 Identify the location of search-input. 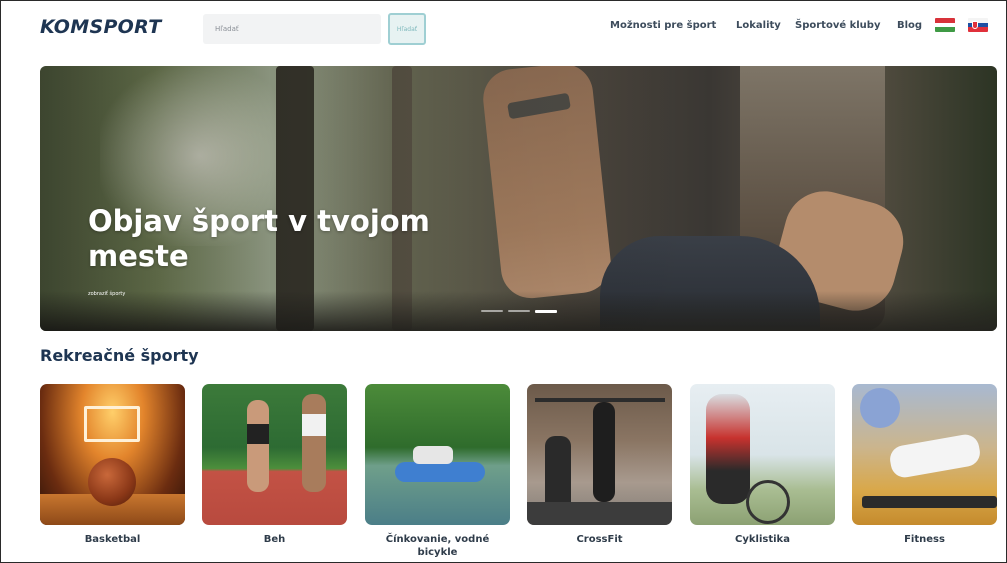
(292, 29).